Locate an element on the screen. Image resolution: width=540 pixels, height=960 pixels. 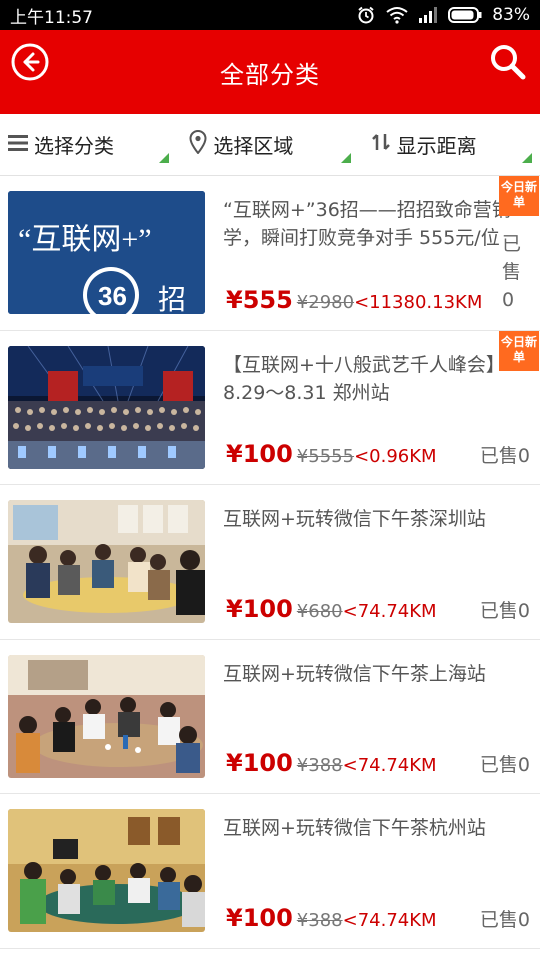
back-arrow-icon is located at coordinates (30, 64).